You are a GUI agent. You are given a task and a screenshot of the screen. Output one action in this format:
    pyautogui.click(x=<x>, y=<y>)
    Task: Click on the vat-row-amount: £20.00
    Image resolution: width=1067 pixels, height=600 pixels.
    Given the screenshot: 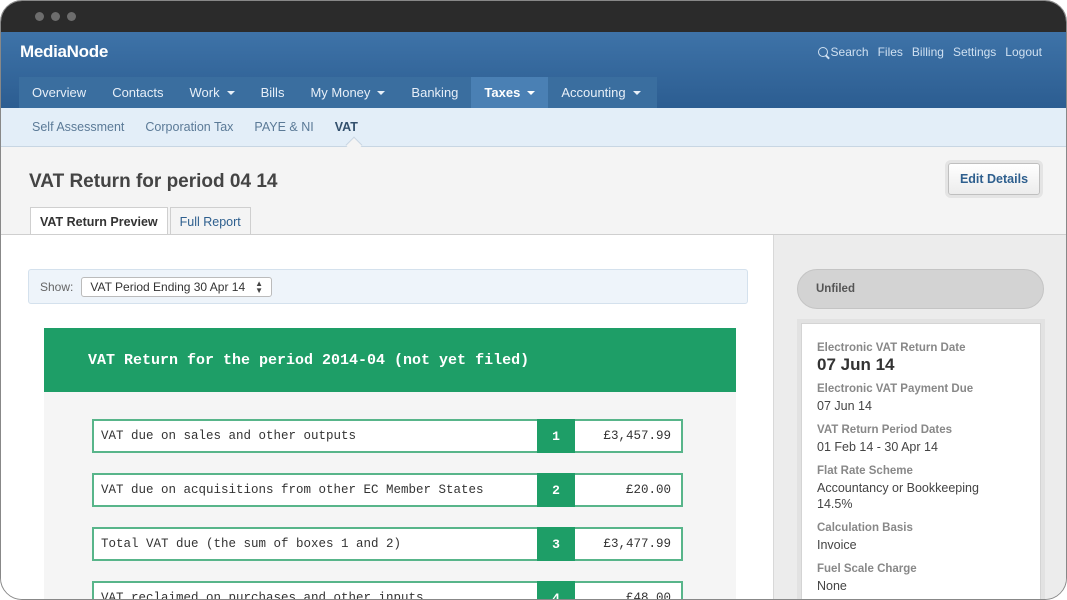 What is the action you would take?
    pyautogui.click(x=629, y=490)
    